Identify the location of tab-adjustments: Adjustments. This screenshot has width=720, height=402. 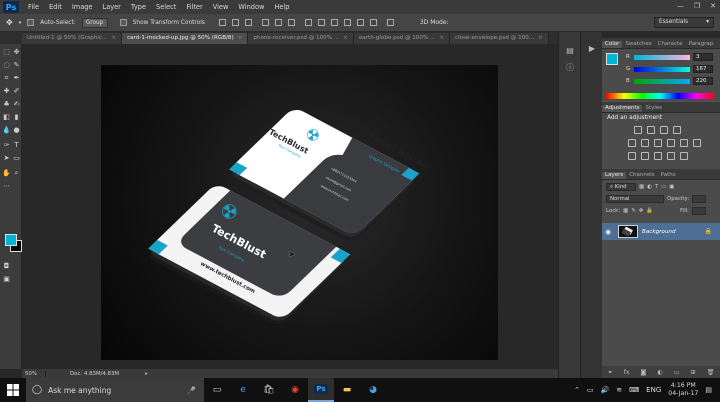
(622, 108).